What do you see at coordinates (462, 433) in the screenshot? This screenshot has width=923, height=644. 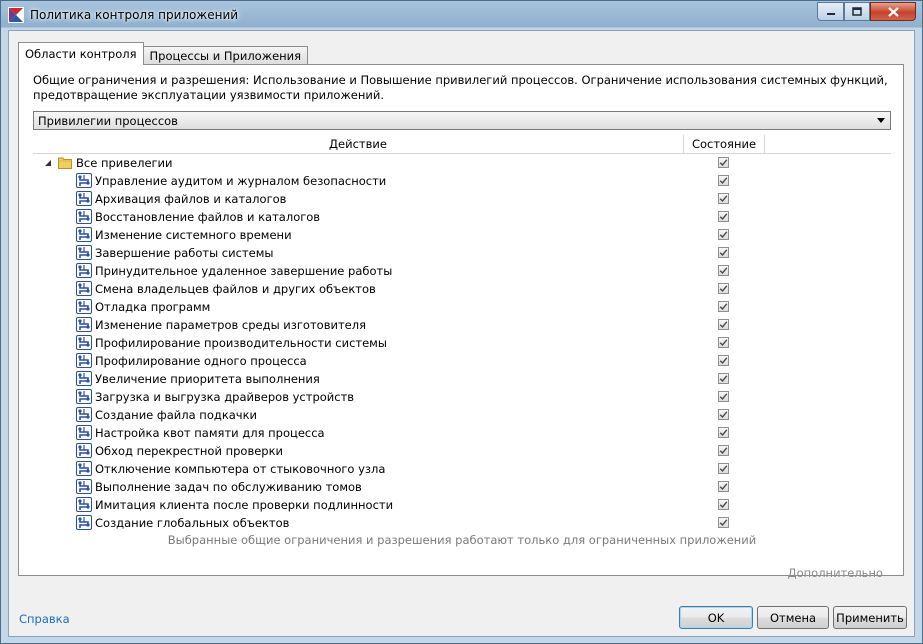 I see `privilege-row: Настройка квот памяти для процесса` at bounding box center [462, 433].